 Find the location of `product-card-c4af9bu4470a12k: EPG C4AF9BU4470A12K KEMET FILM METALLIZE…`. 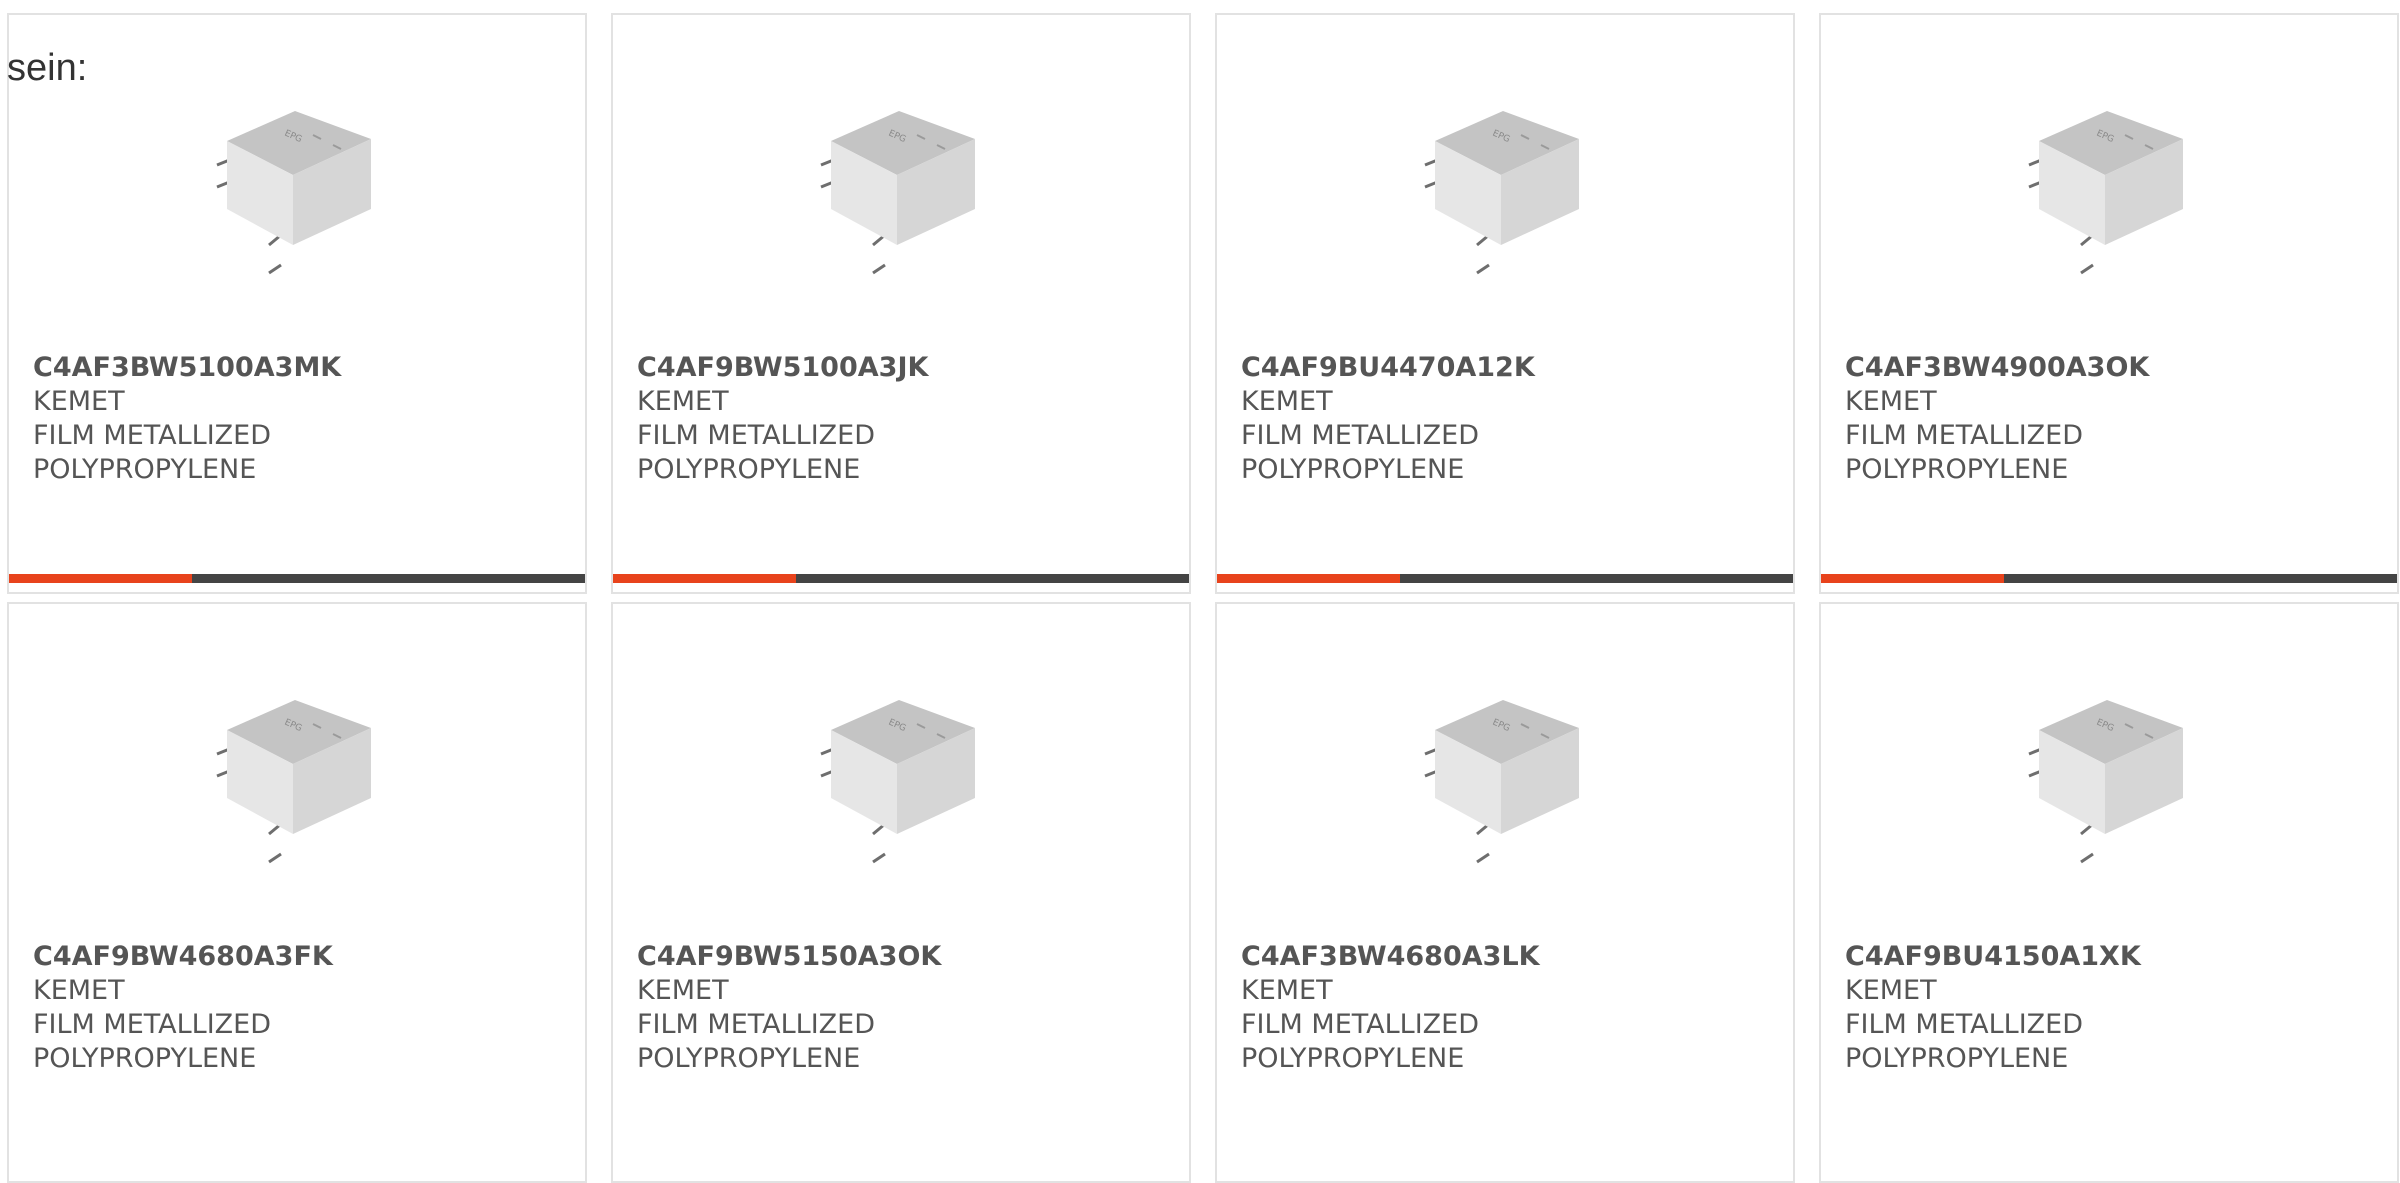

product-card-c4af9bu4470a12k: EPG C4AF9BU4470A12K KEMET FILM METALLIZE… is located at coordinates (1505, 303).